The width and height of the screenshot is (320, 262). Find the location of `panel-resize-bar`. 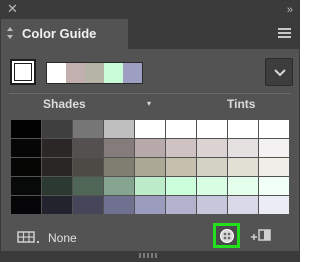

panel-resize-bar is located at coordinates (150, 256).